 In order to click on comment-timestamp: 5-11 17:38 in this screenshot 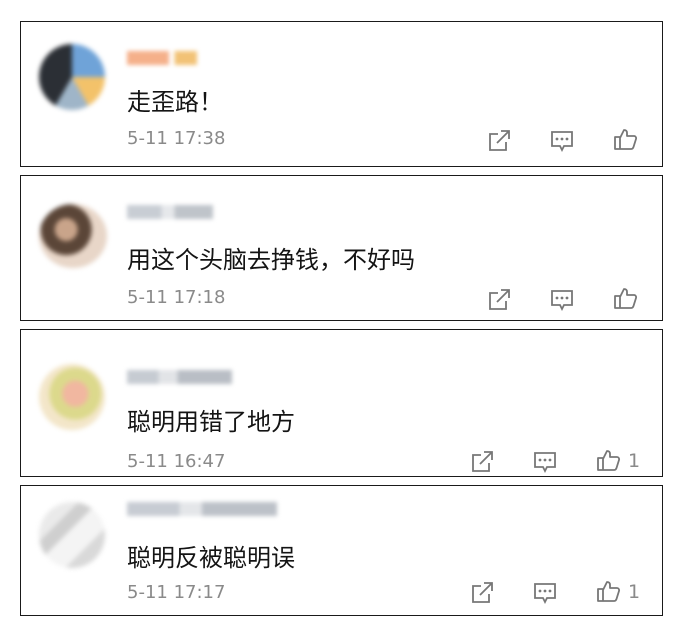, I will do `click(176, 138)`.